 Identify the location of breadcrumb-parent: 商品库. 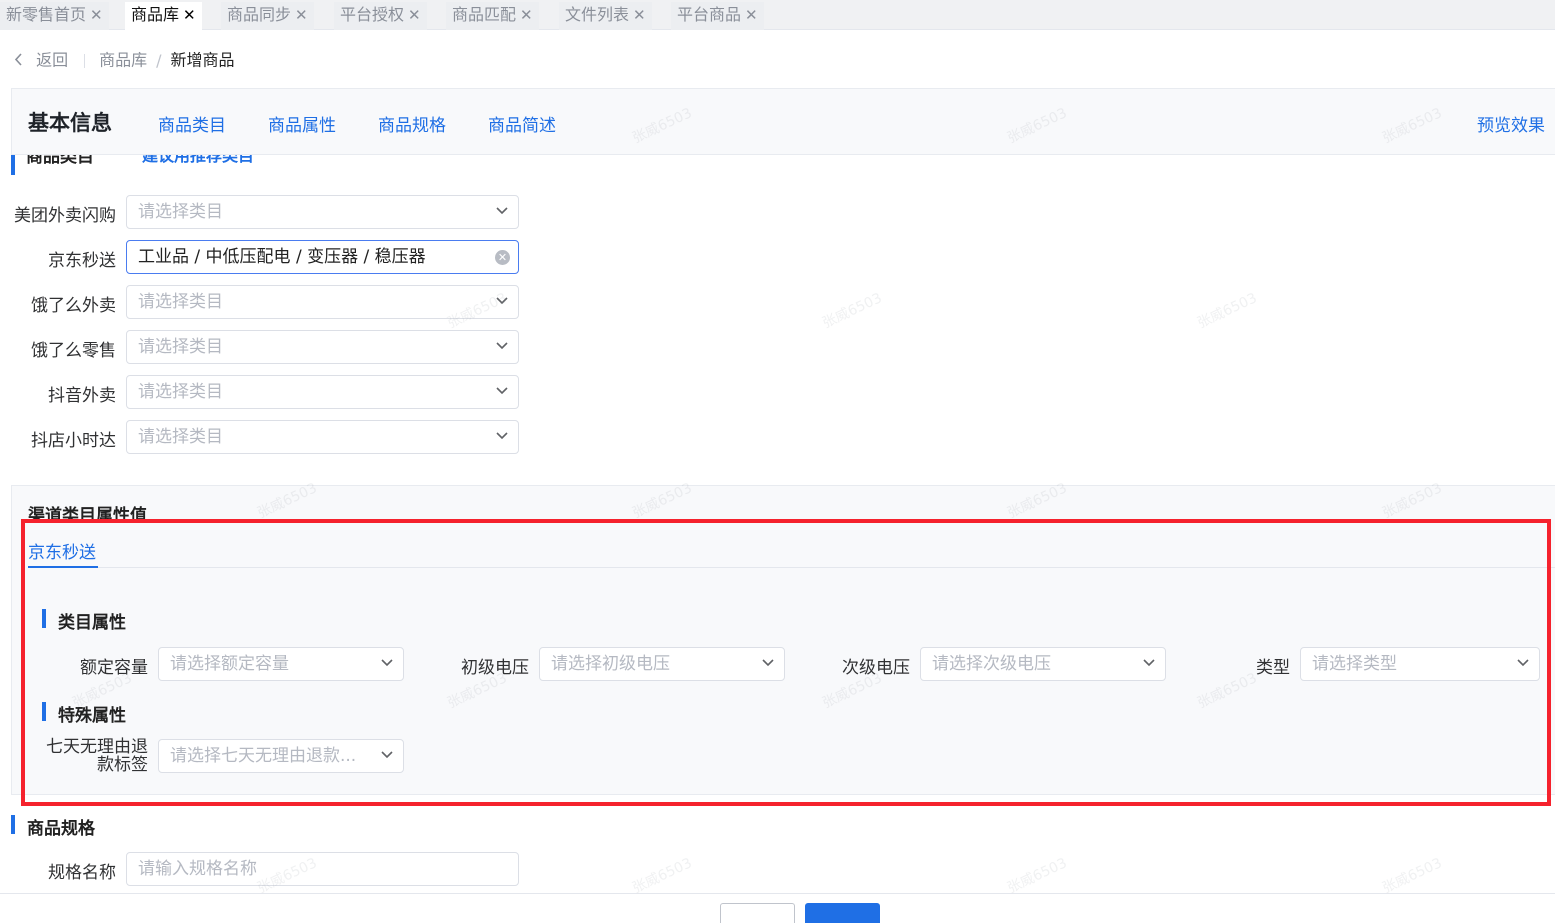
(123, 60).